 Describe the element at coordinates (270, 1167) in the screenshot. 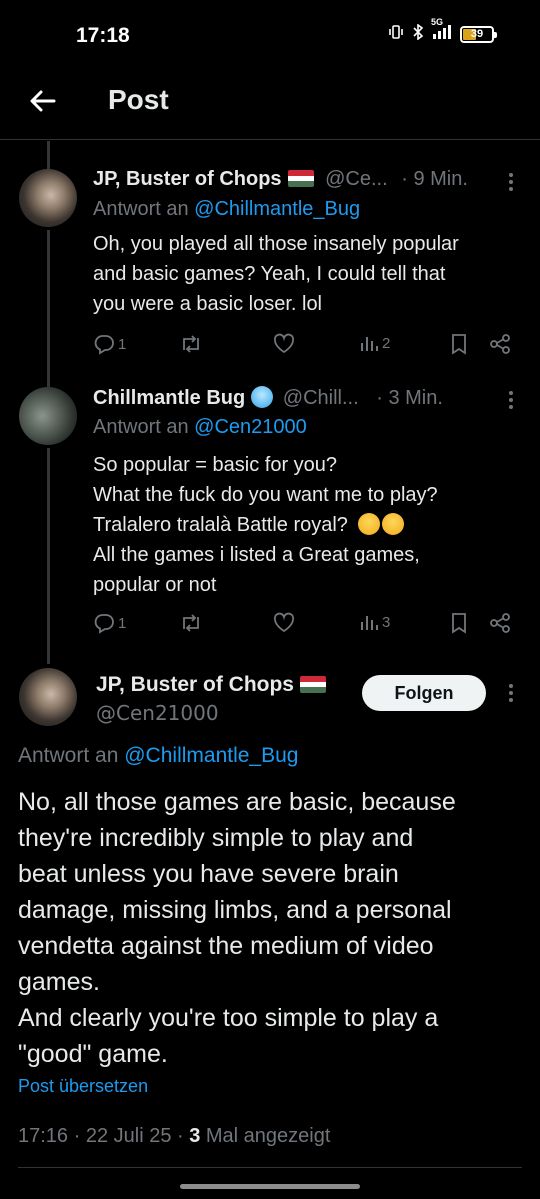

I see `divider` at that location.